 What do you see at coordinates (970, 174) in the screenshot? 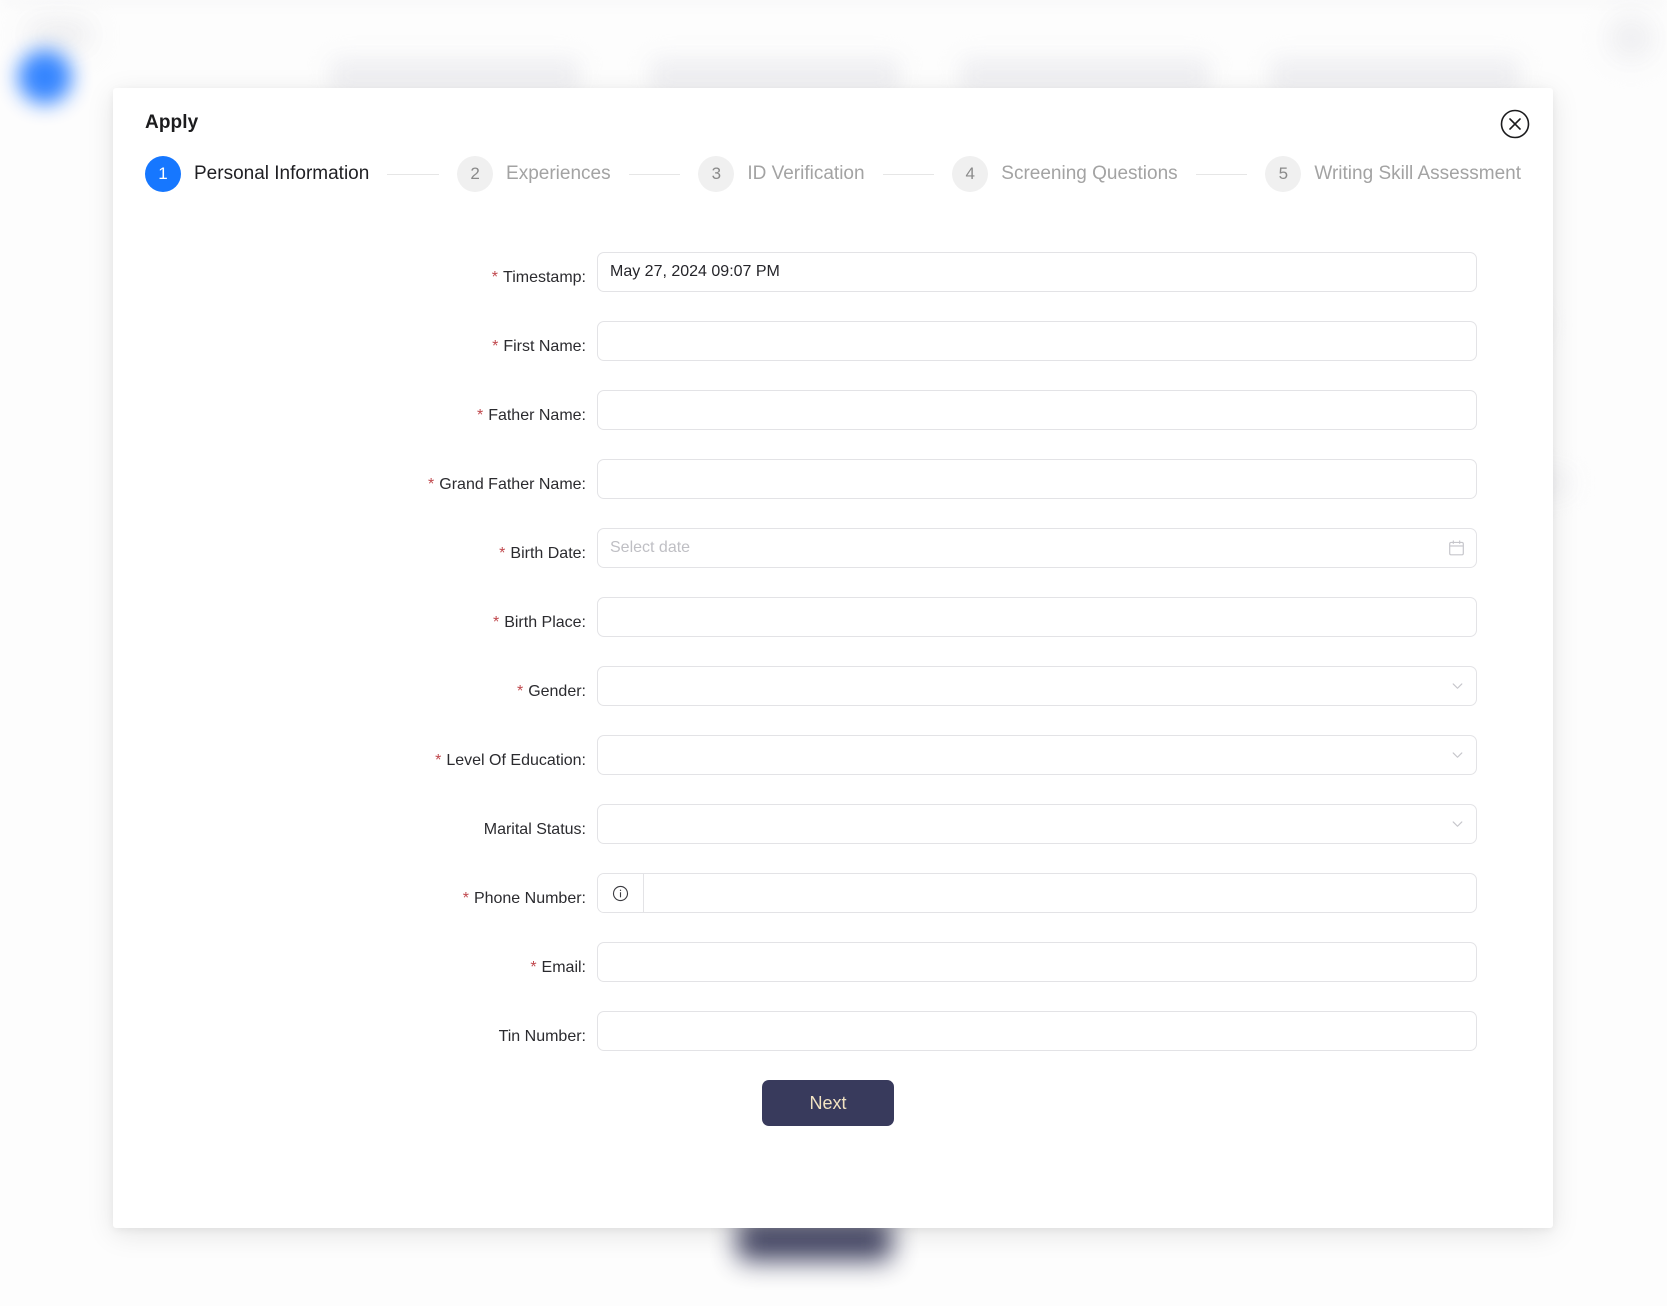
I see `step-number: 4` at bounding box center [970, 174].